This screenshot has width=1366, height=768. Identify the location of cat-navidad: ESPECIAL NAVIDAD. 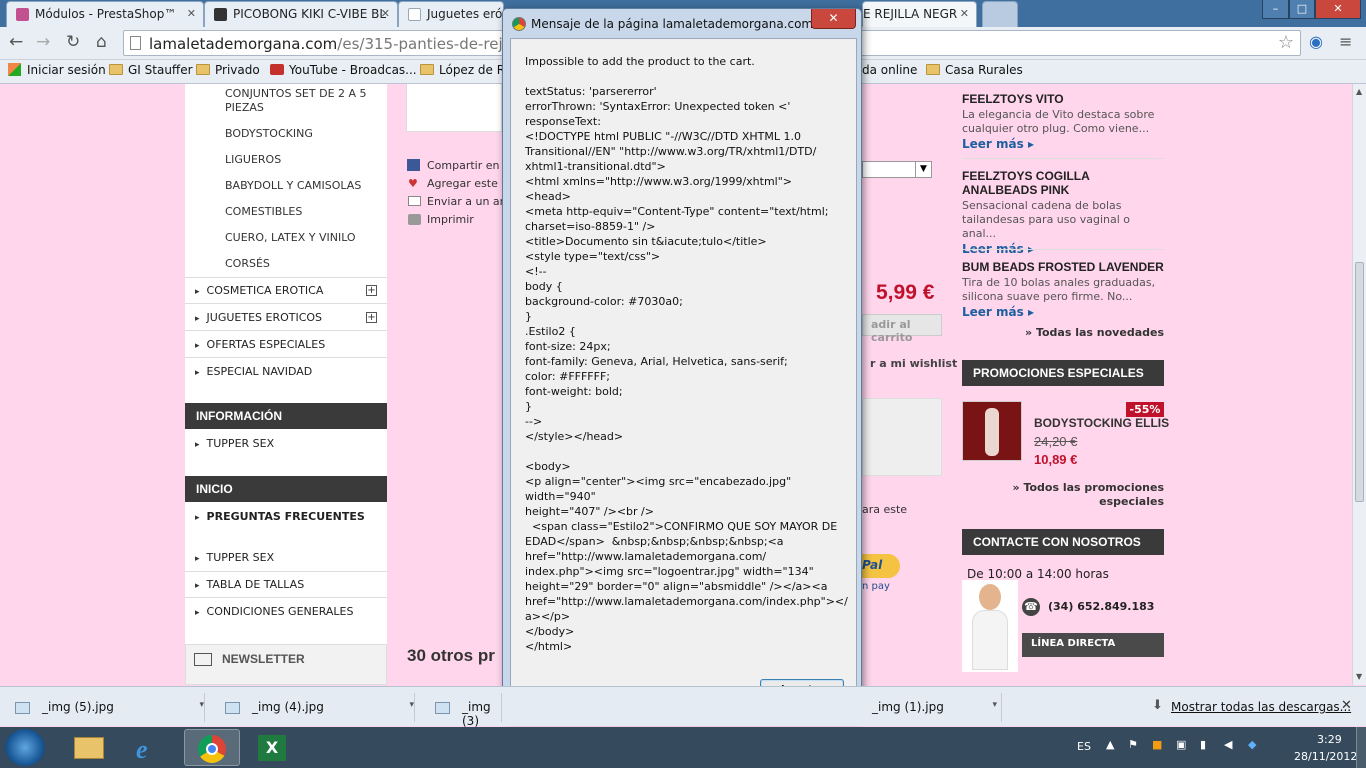
(254, 371).